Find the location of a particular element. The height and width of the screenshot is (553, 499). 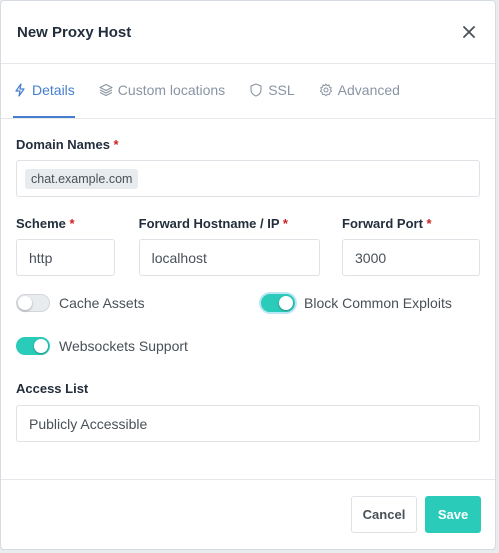

tab-ssl-label: SSL is located at coordinates (281, 90).